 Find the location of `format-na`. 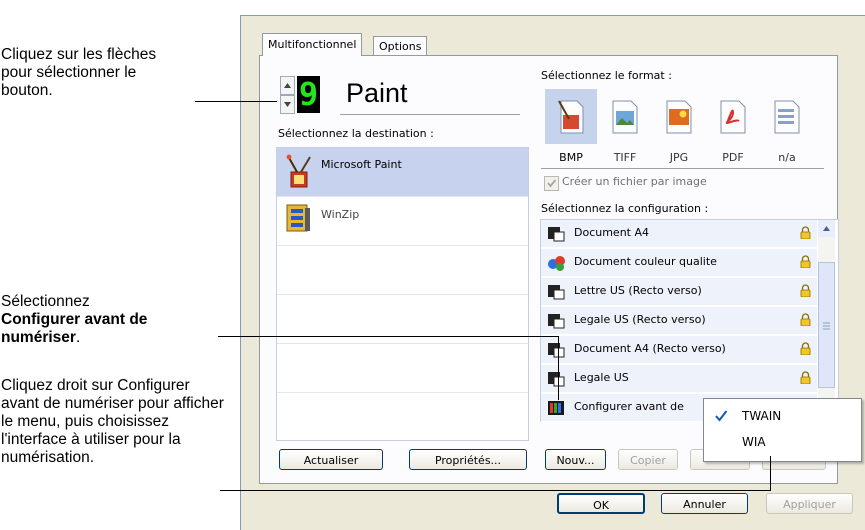

format-na is located at coordinates (787, 116).